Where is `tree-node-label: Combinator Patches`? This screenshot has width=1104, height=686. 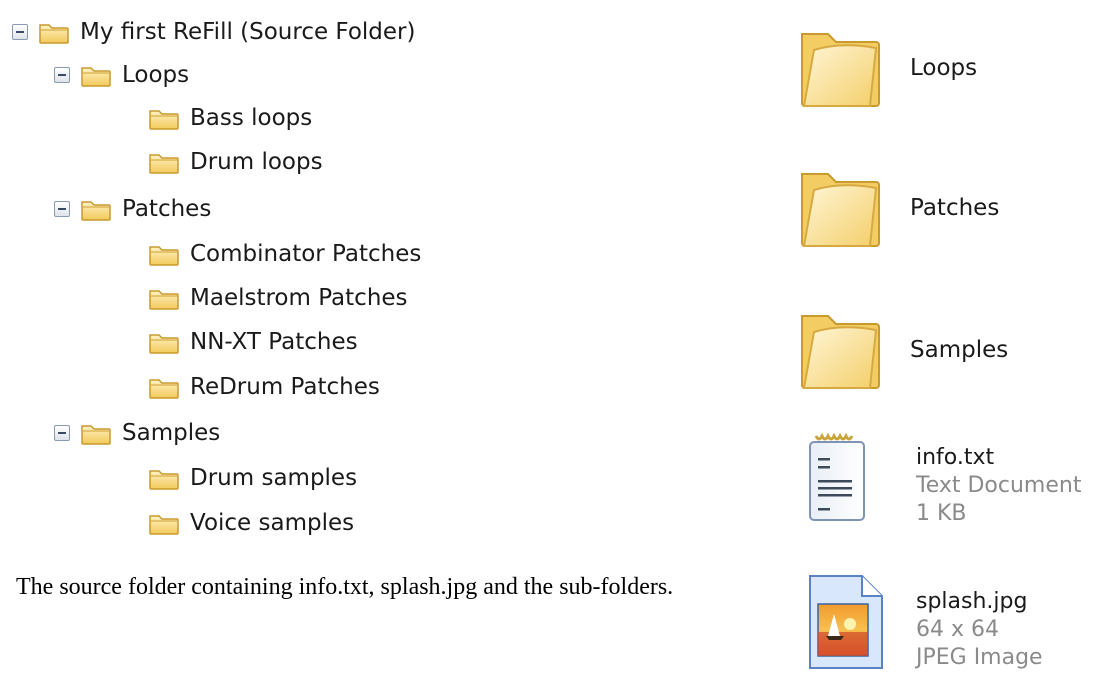 tree-node-label: Combinator Patches is located at coordinates (306, 254).